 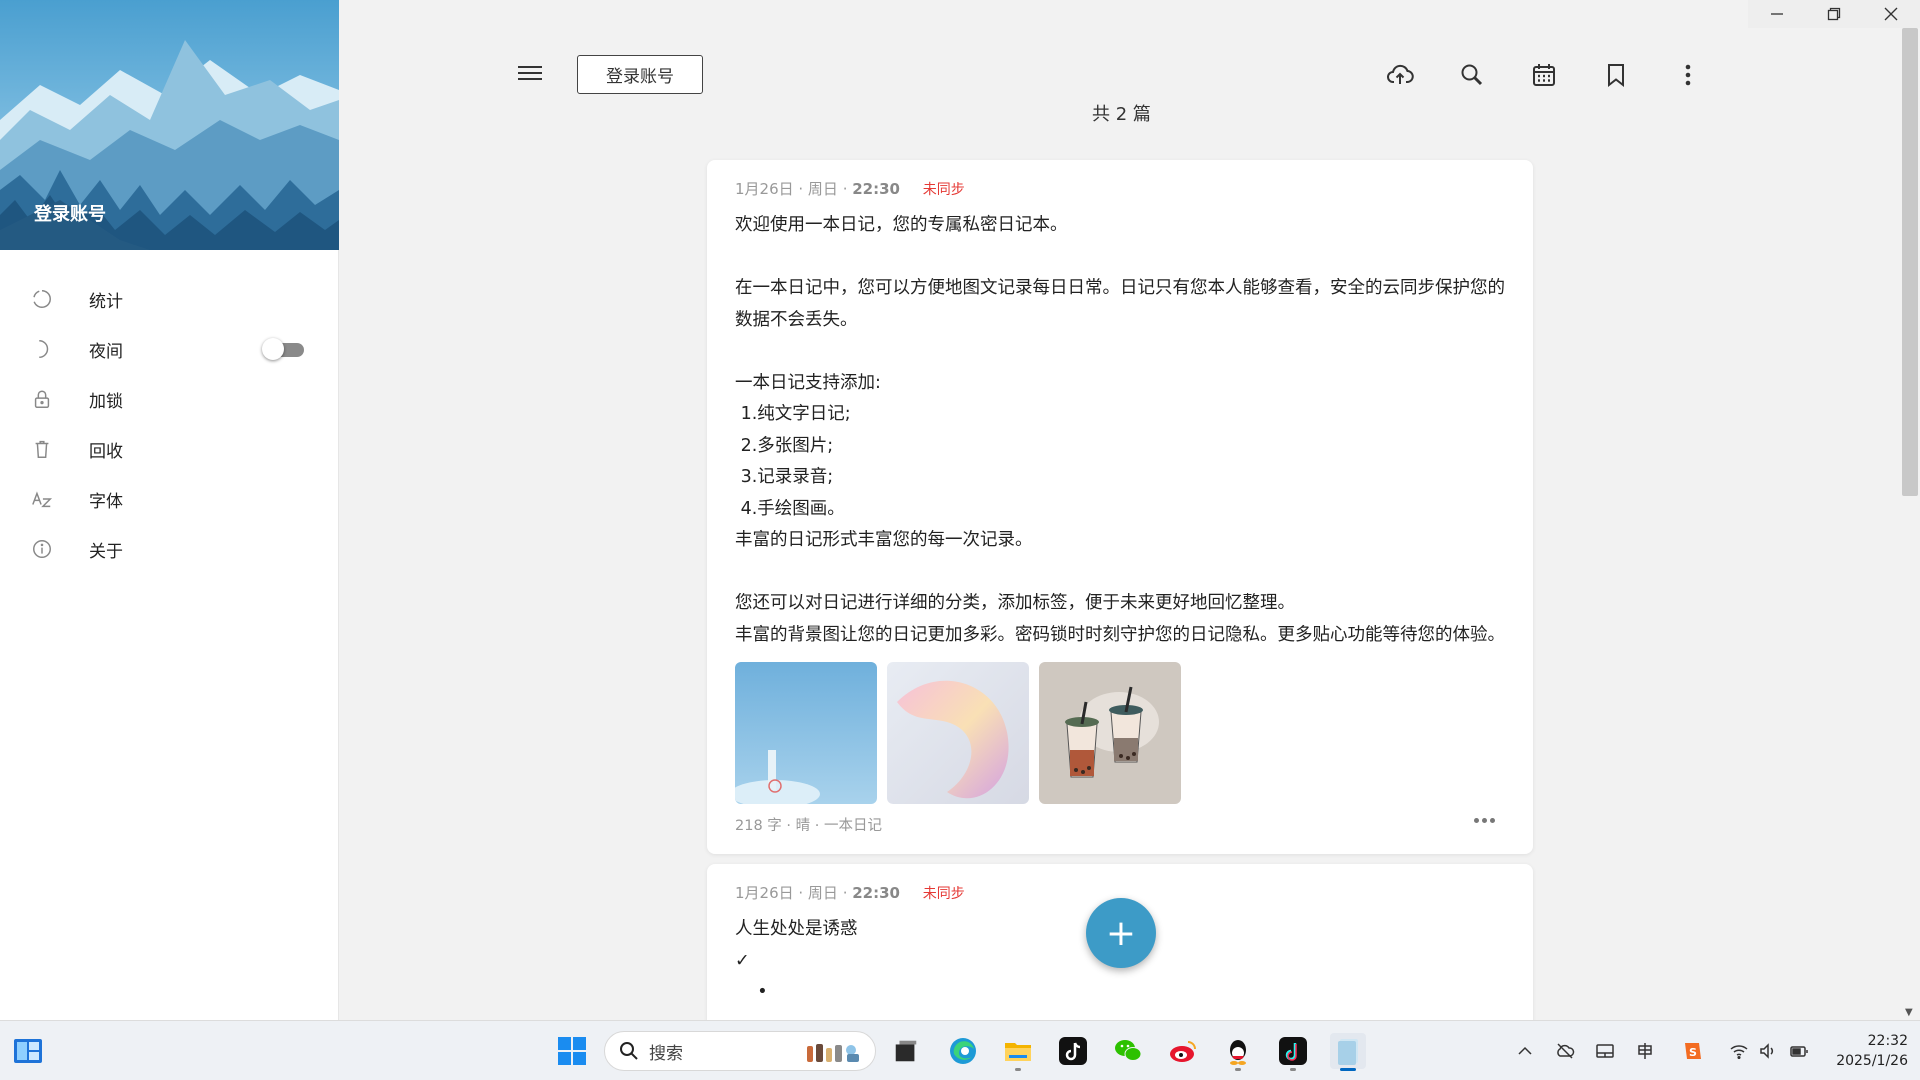 I want to click on sidebar-login-label: 登录账号, so click(x=70, y=213).